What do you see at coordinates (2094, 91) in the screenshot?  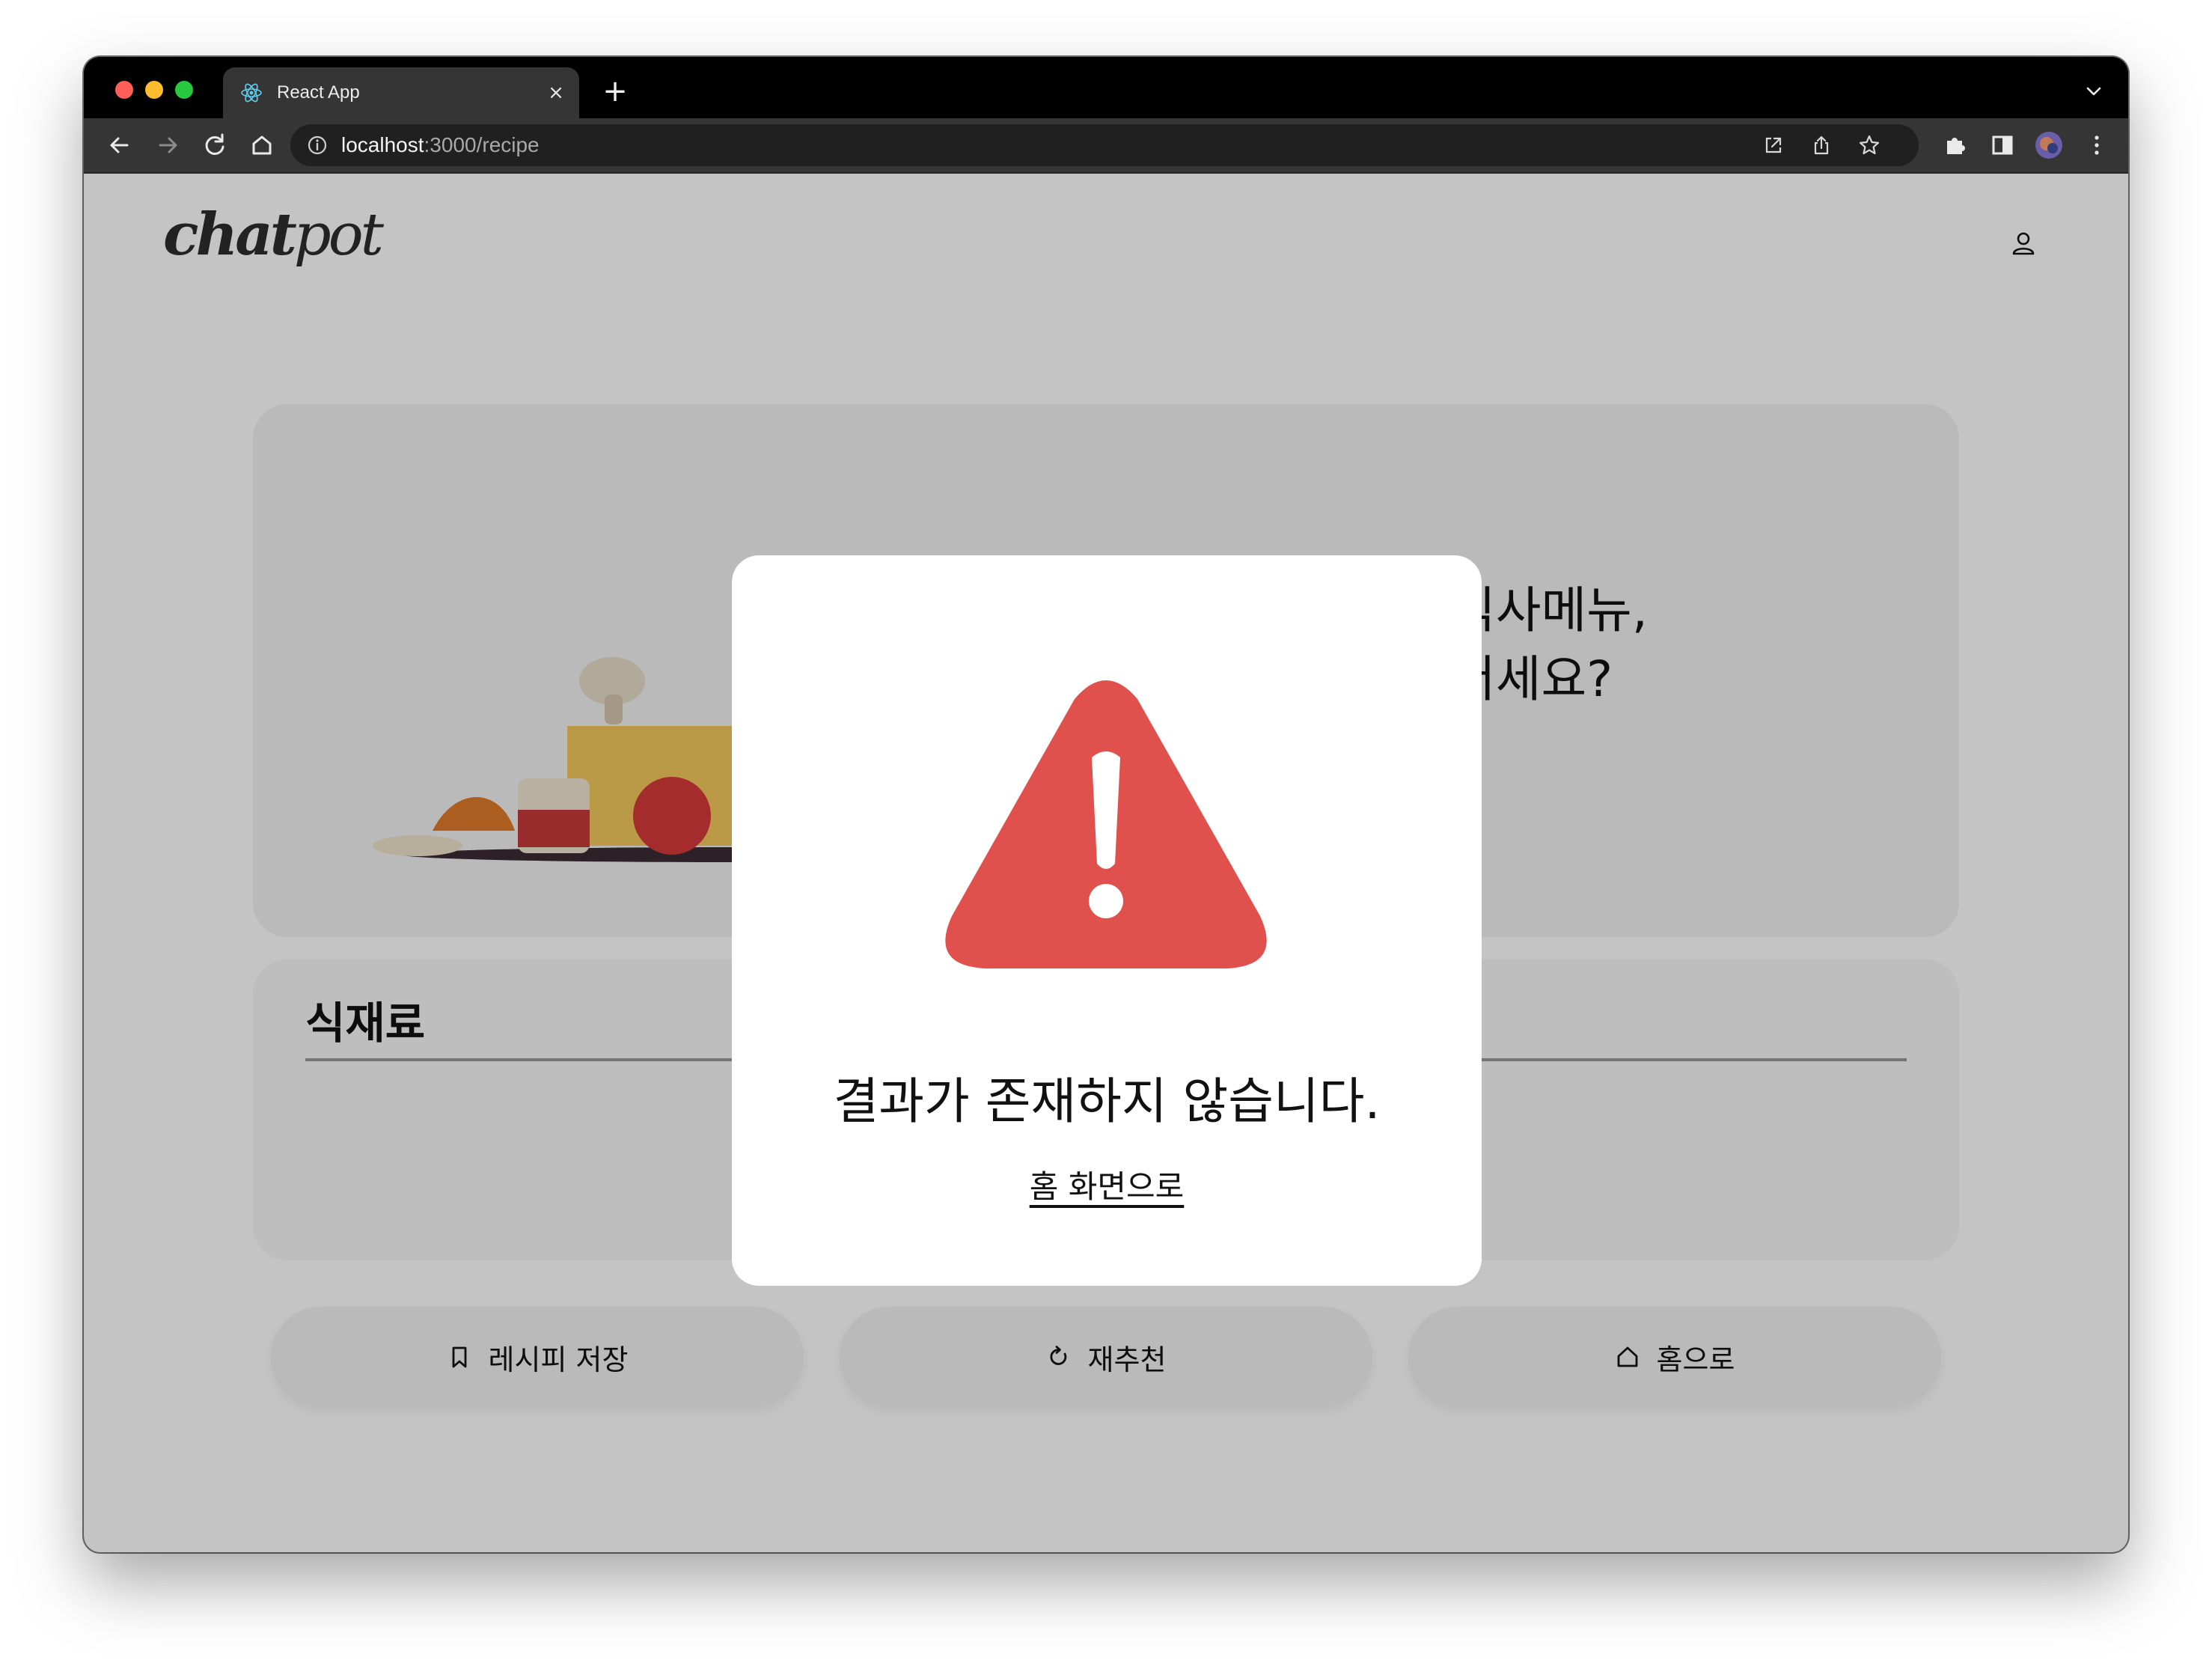 I see `chevron-down-icon` at bounding box center [2094, 91].